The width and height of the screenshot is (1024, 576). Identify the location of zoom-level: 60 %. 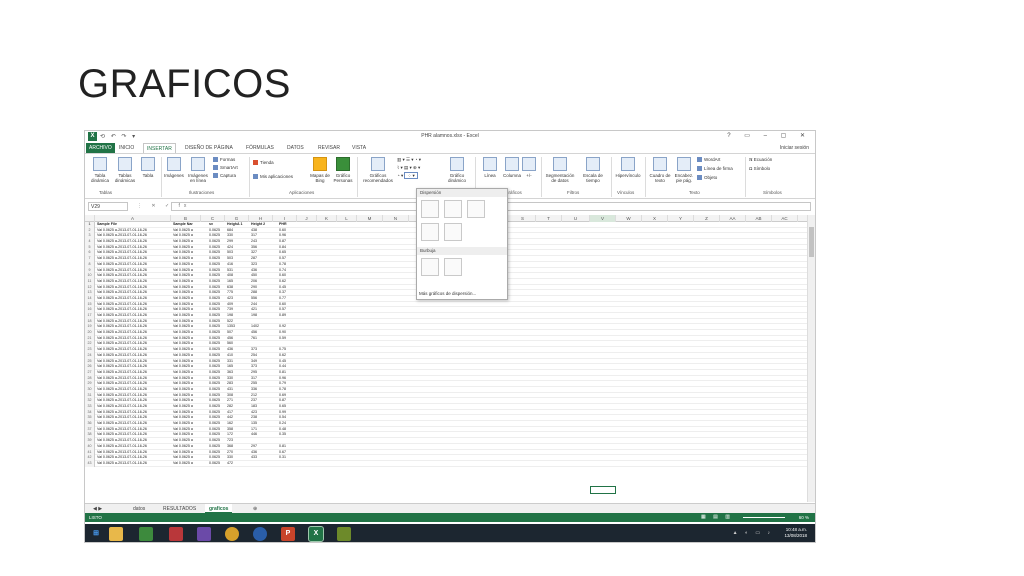
(804, 517).